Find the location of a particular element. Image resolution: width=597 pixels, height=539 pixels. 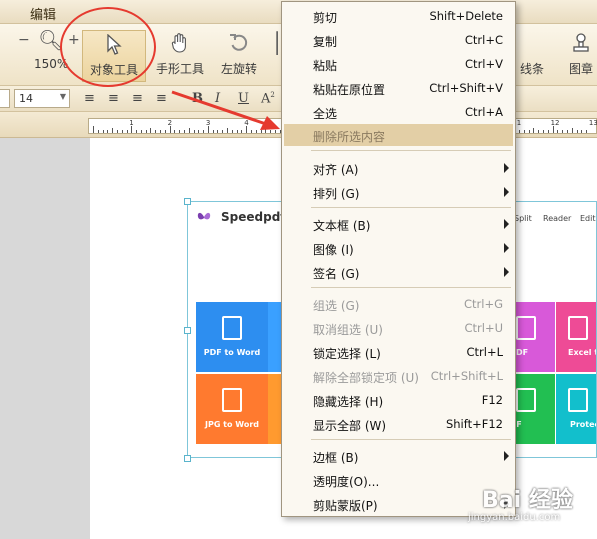

hand-tool-button: 手形工具 is located at coordinates (180, 56).